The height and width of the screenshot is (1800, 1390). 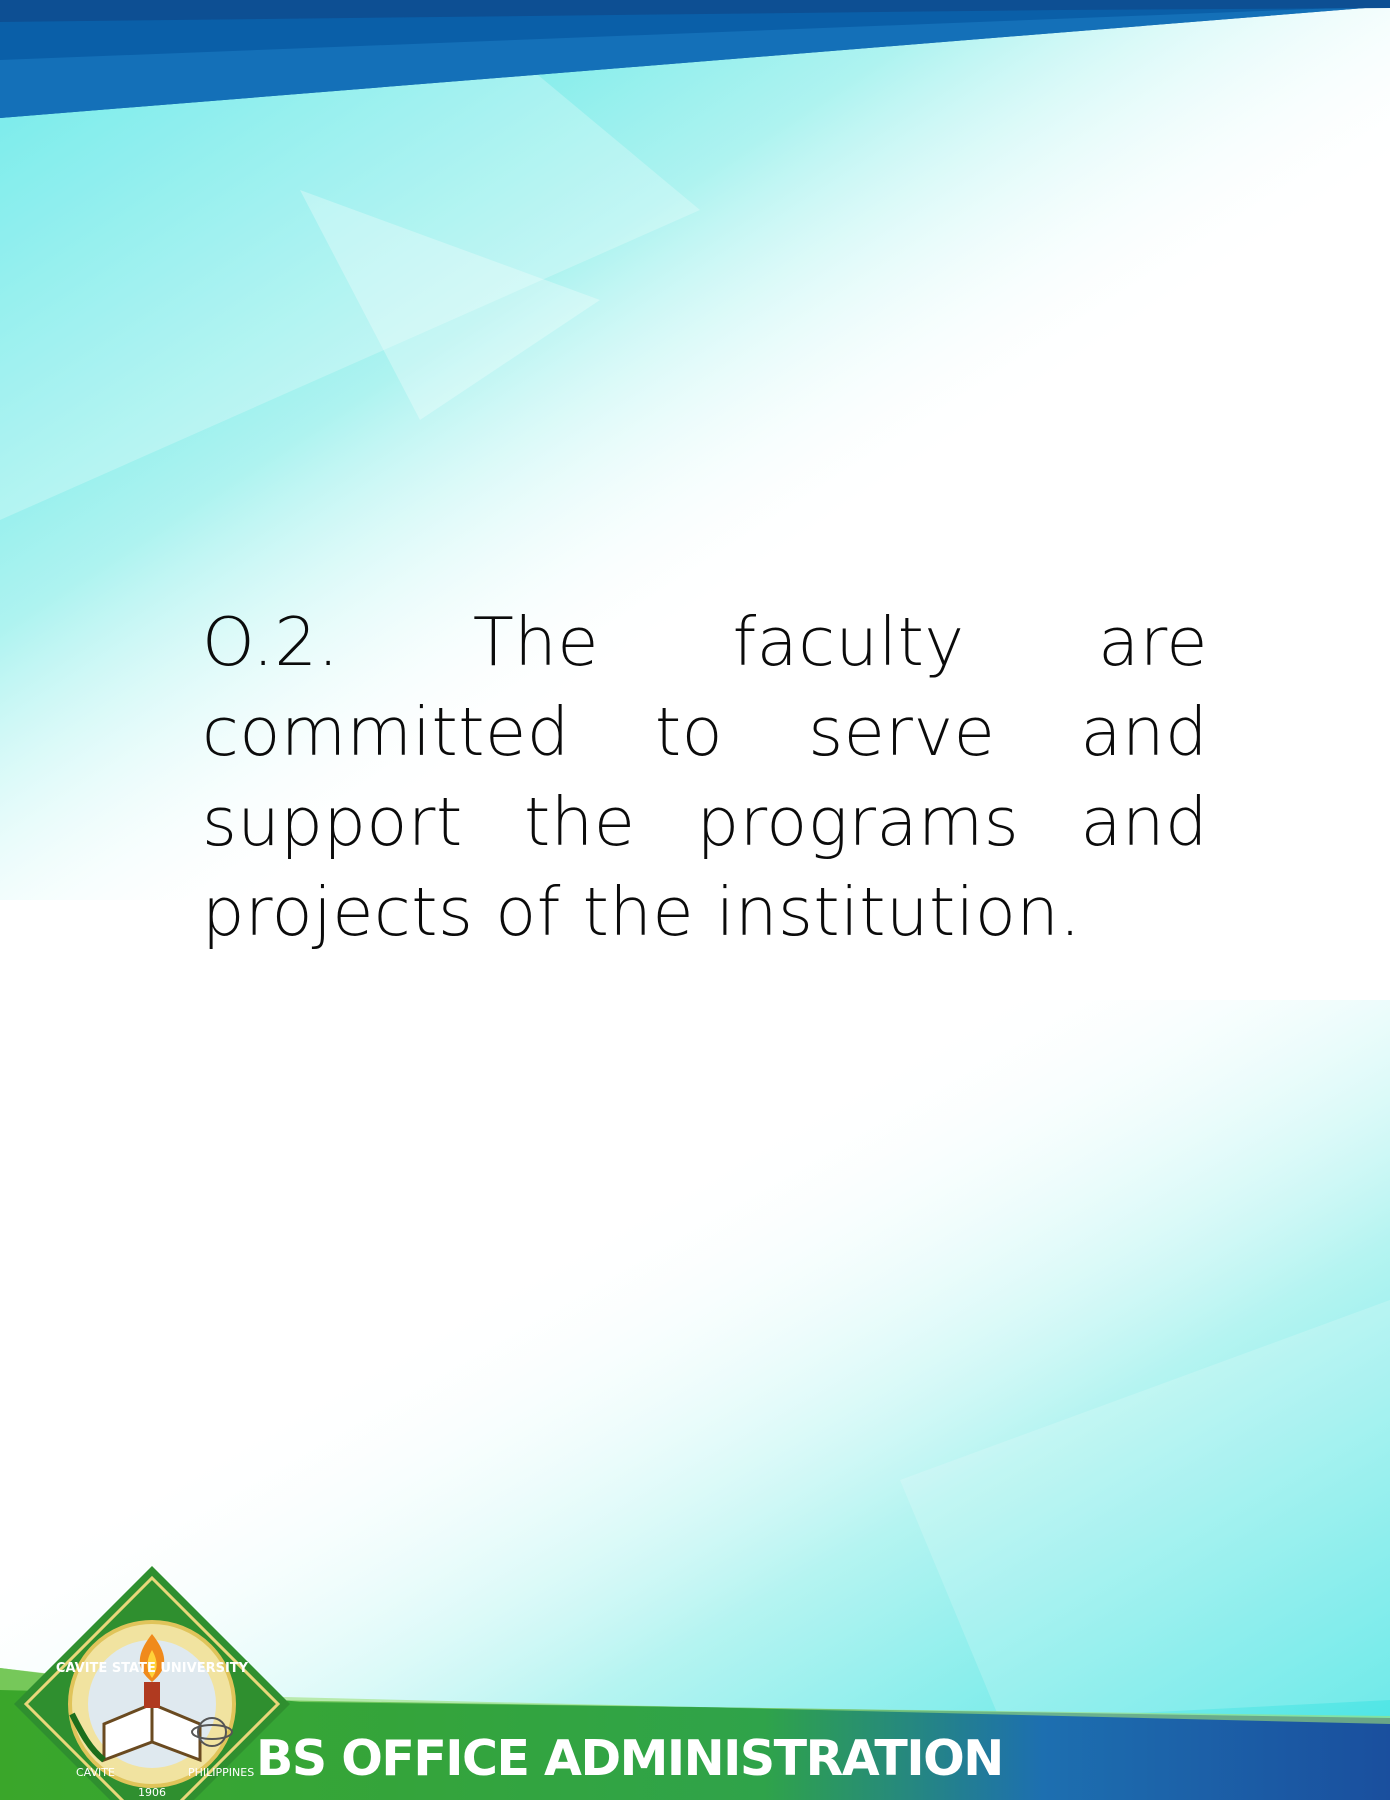 I want to click on svg-text: 1906, so click(x=152, y=1792).